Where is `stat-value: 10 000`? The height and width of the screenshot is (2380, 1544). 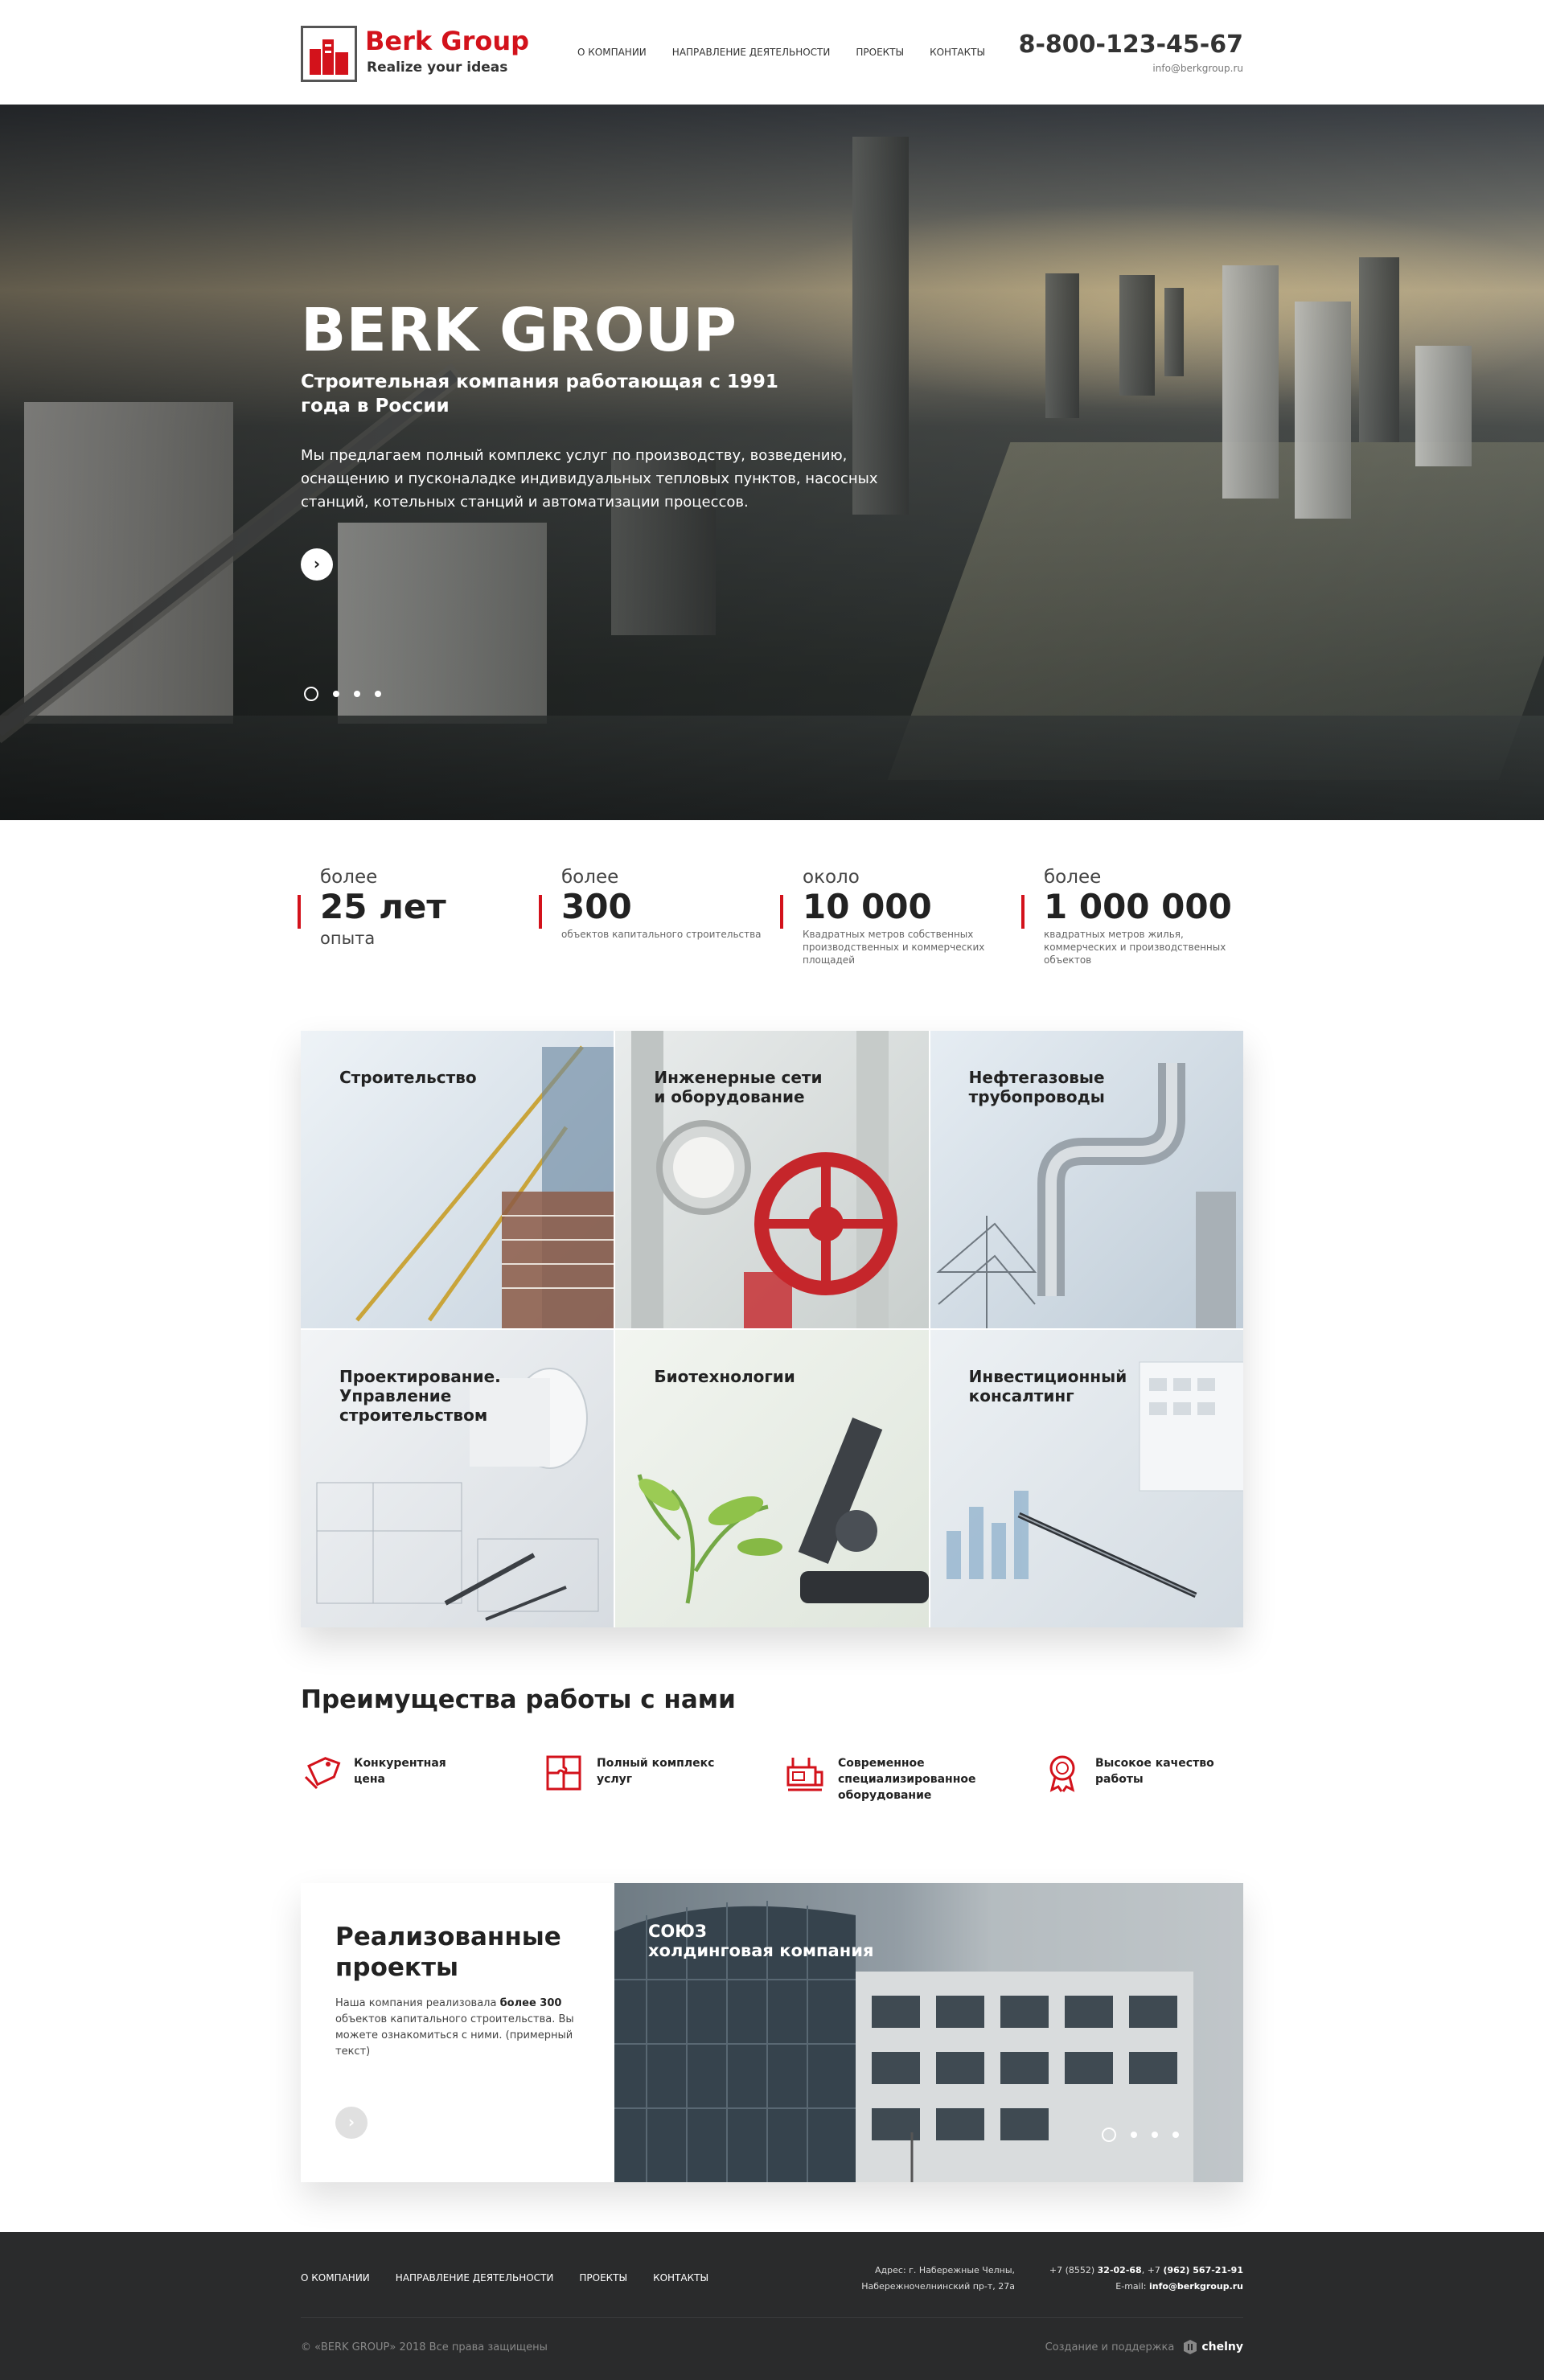 stat-value: 10 000 is located at coordinates (867, 907).